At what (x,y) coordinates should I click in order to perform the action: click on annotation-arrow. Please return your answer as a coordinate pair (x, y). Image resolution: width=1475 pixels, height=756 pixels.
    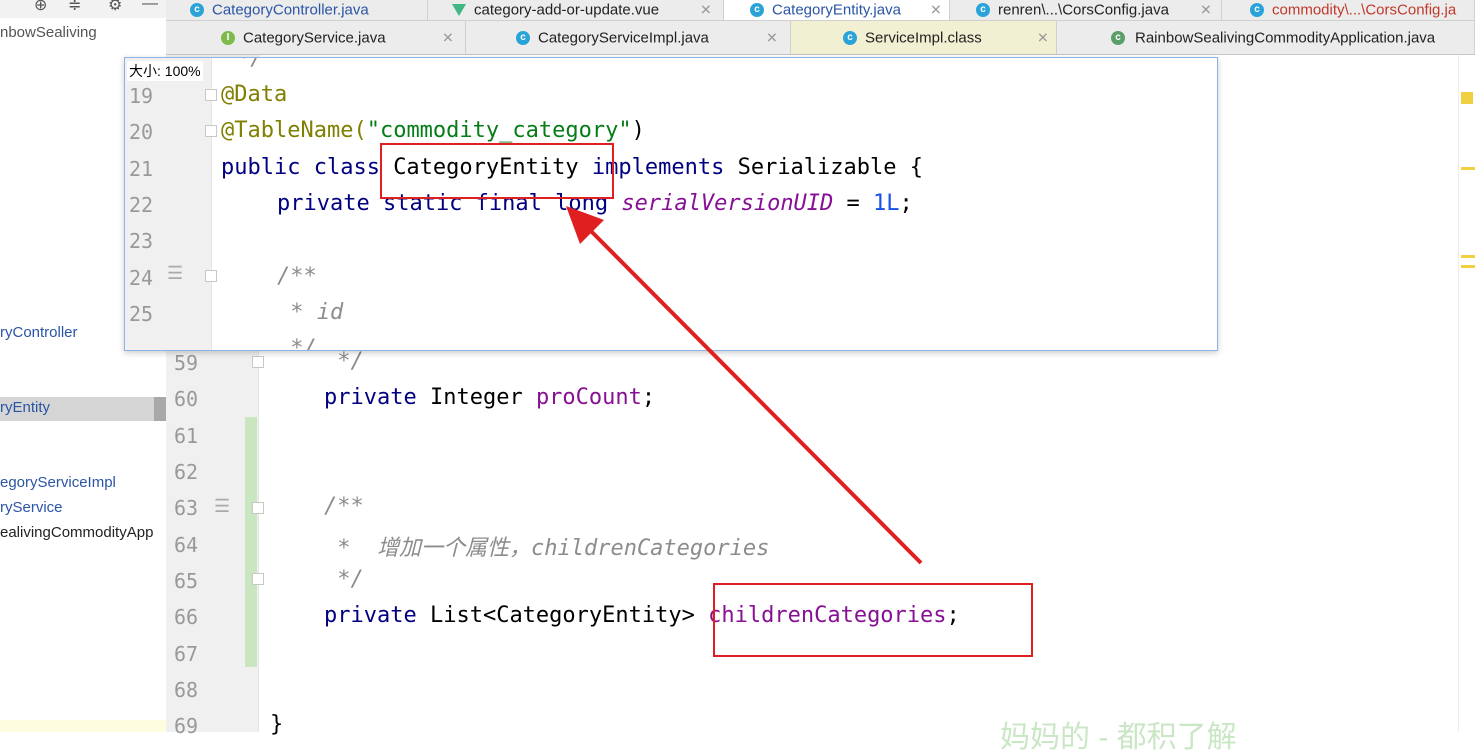
    Looking at the image, I should click on (744, 385).